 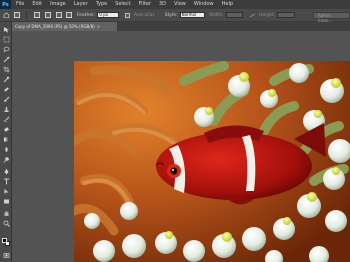 I want to click on shape-tool-icon, so click(x=6, y=201).